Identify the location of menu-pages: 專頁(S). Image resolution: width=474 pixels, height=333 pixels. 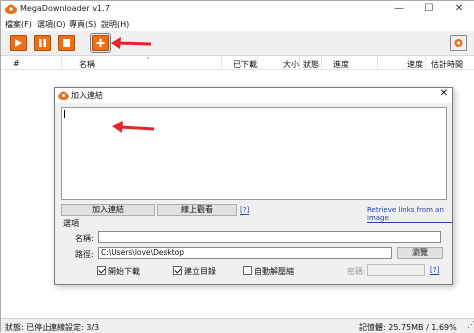
(82, 24).